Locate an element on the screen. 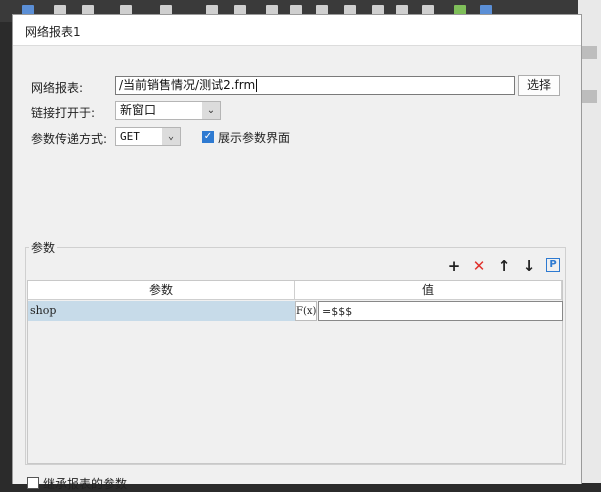  dialog-title: 网络报表1 is located at coordinates (53, 32).